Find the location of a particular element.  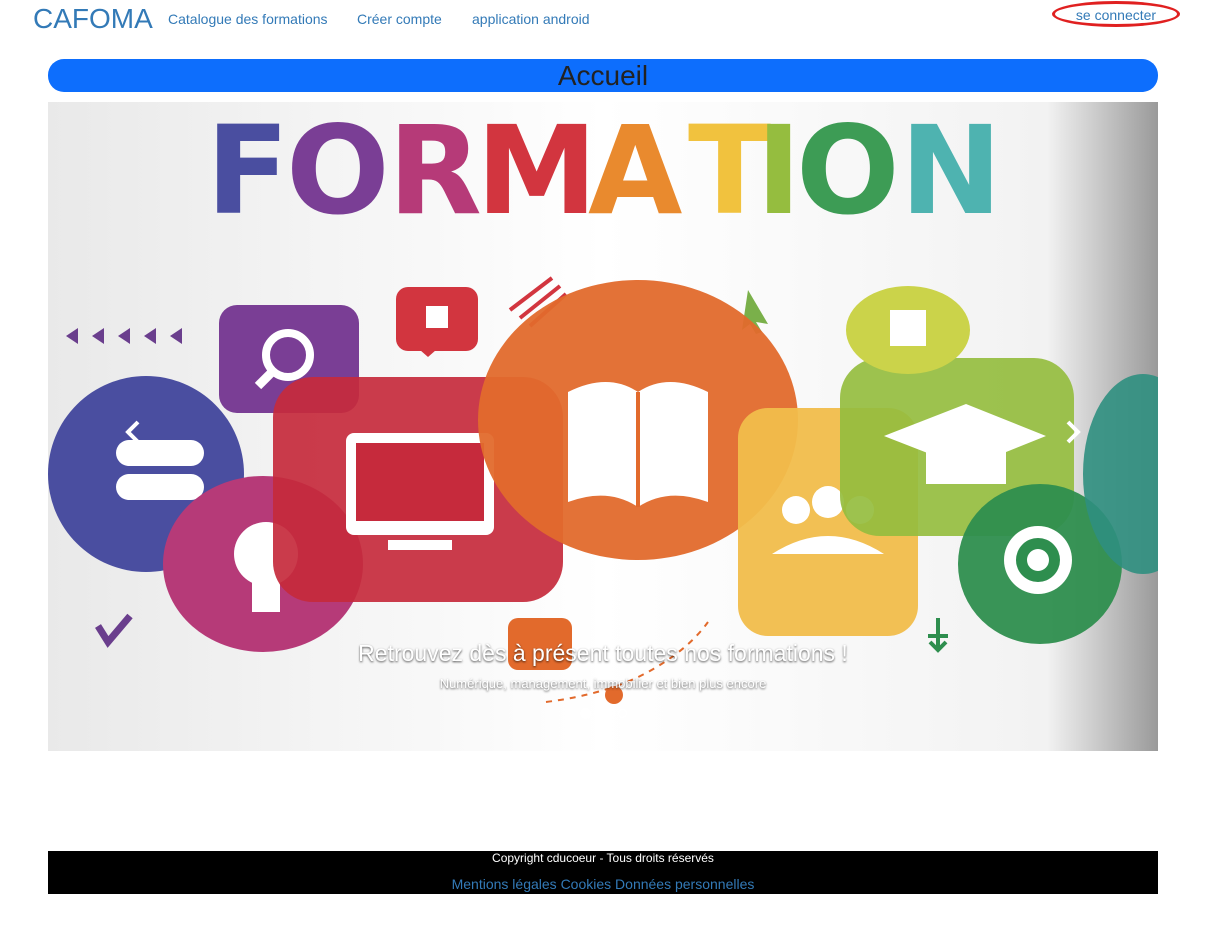

footer-link-personal-data: Données personnelles is located at coordinates (684, 884).